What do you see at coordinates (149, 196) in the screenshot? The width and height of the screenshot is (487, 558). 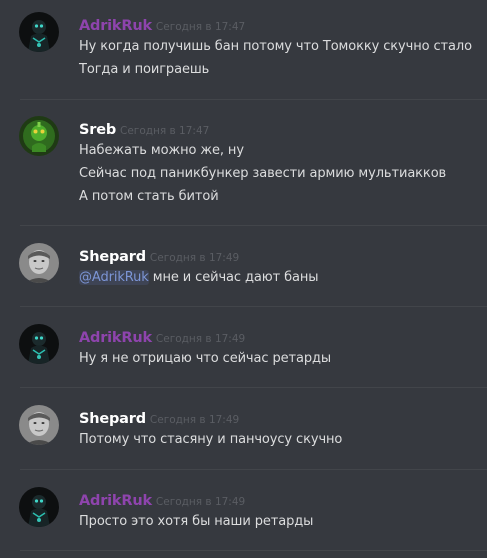 I see `message-text: А потом стать битой` at bounding box center [149, 196].